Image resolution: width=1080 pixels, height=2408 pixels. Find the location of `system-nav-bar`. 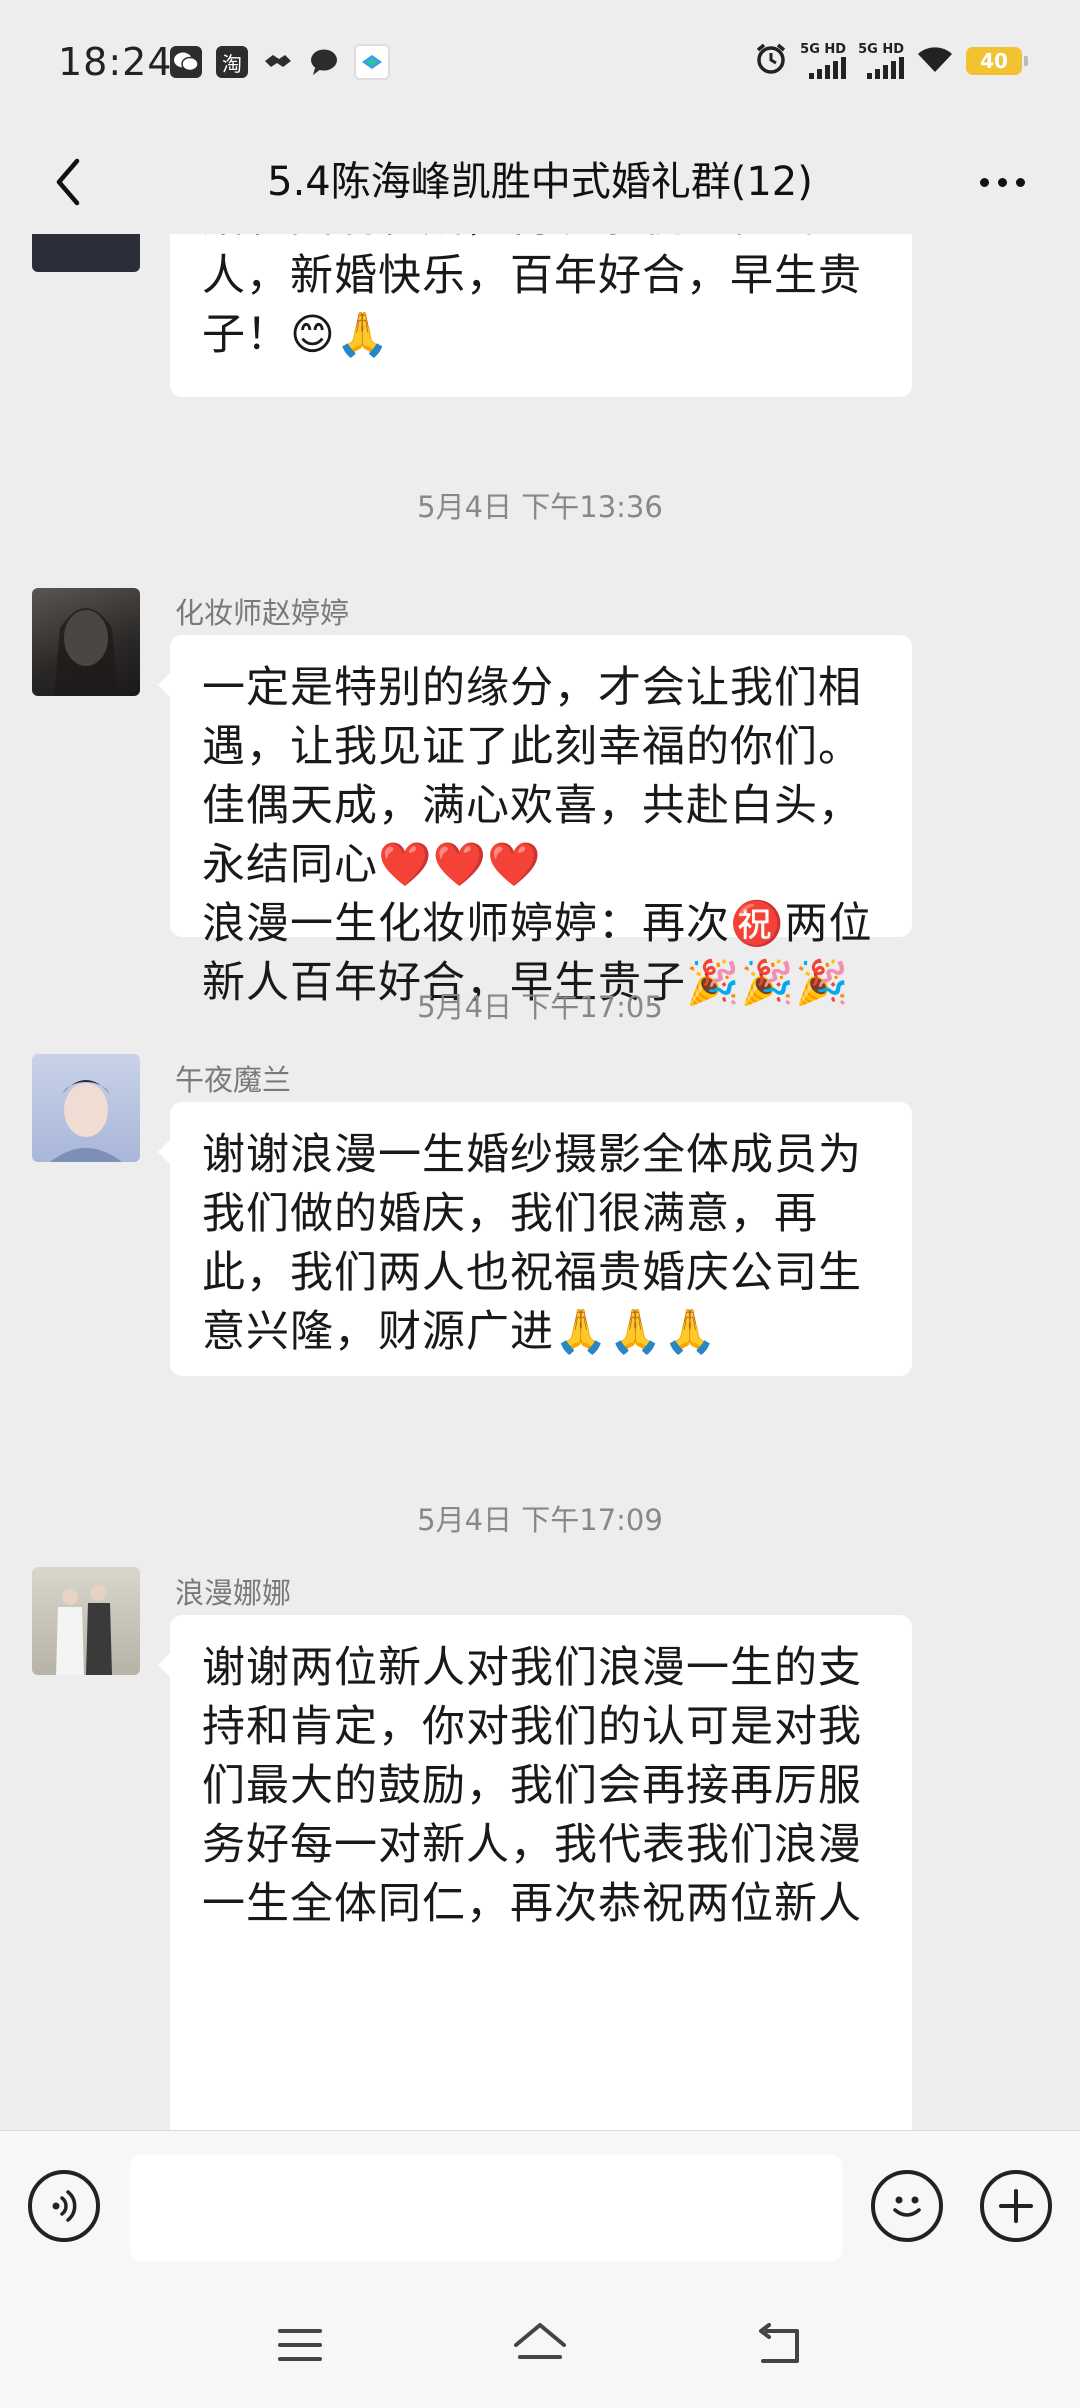

system-nav-bar is located at coordinates (540, 2345).